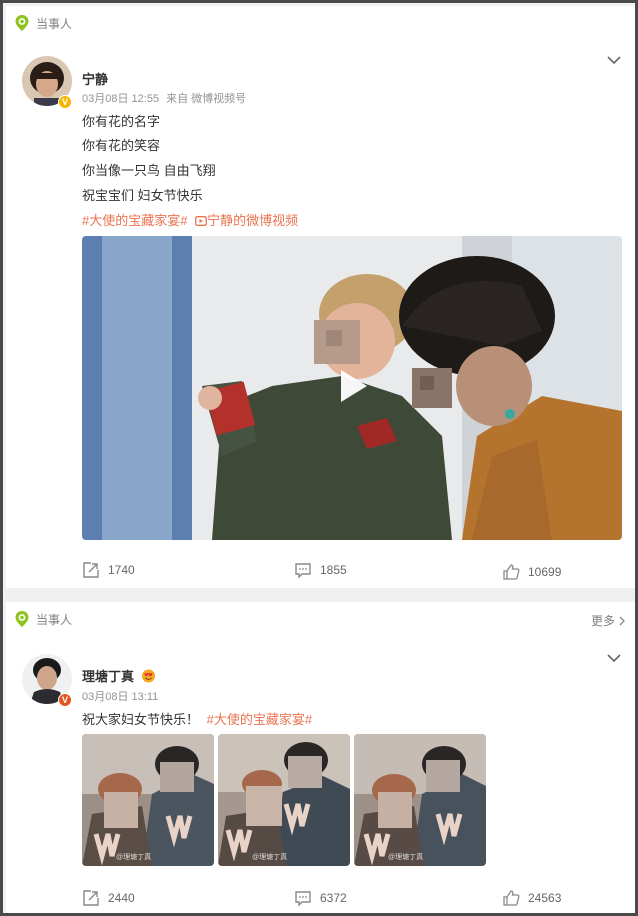 The height and width of the screenshot is (916, 638). Describe the element at coordinates (148, 676) in the screenshot. I see `heart-eyes-emoji-icon` at that location.